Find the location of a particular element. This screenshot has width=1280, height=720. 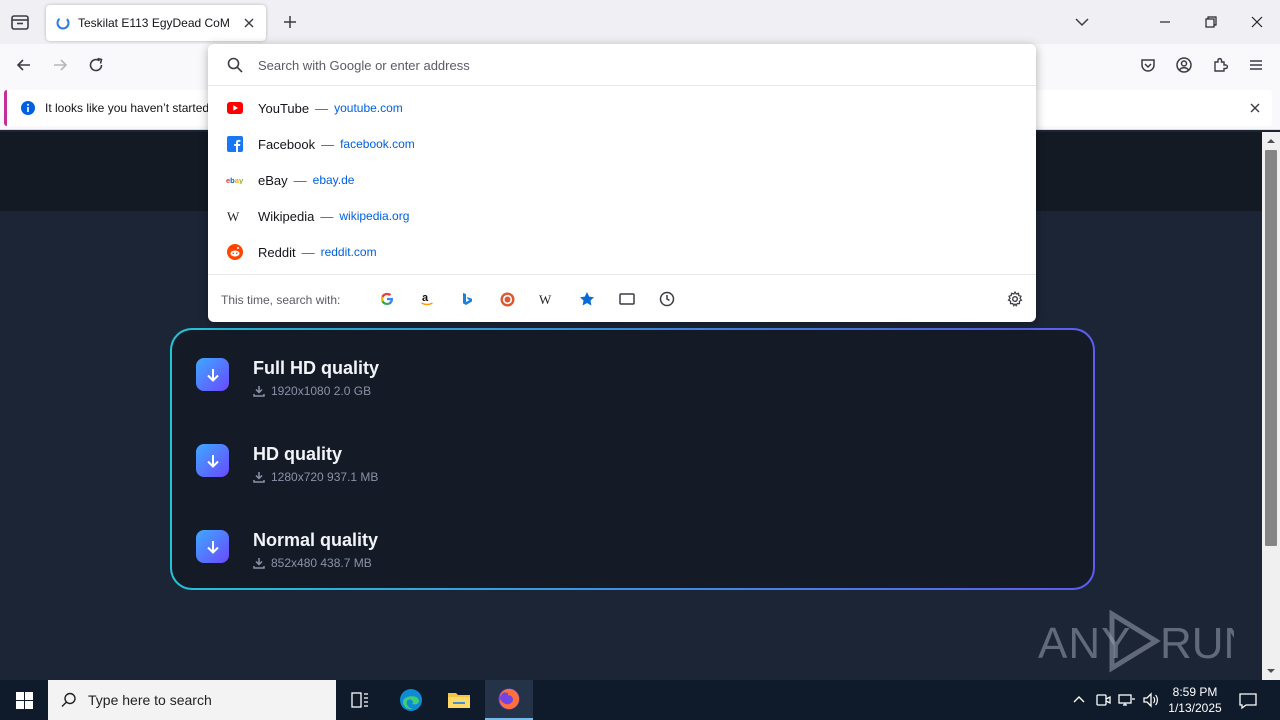

wikipedia-icon: W is located at coordinates (547, 299).